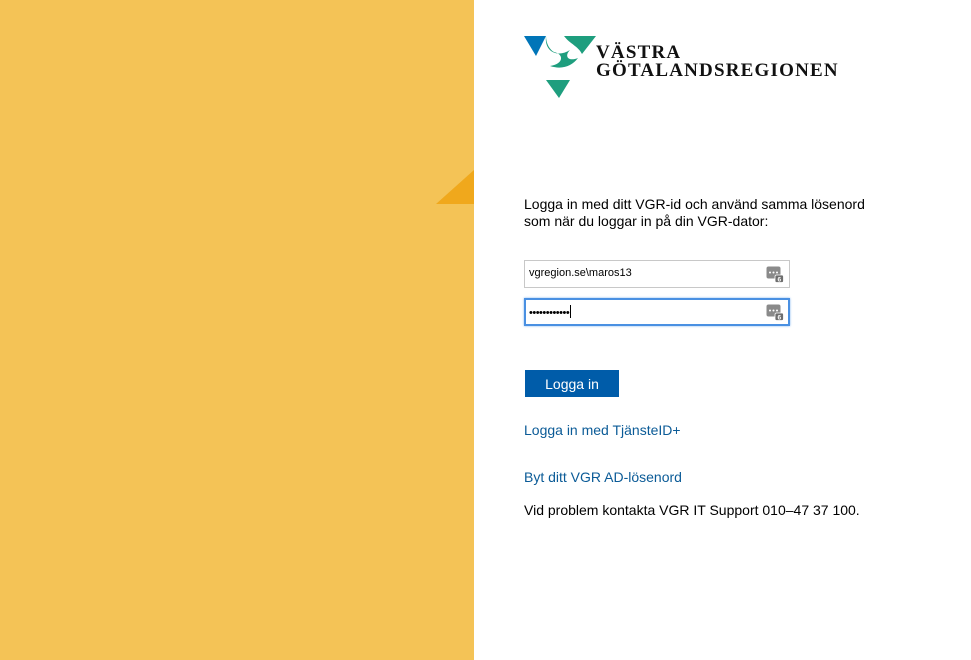 The width and height of the screenshot is (971, 660). I want to click on login-button: Logga in, so click(572, 383).